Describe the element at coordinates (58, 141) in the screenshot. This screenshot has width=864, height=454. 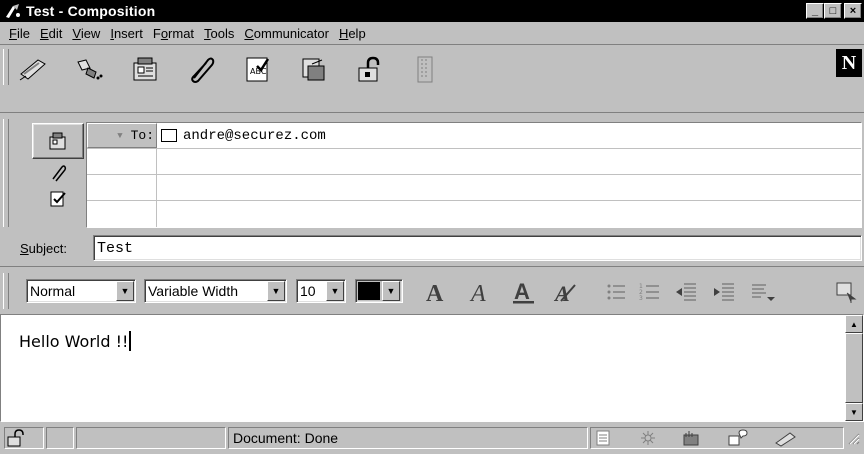
I see `address-tab` at that location.